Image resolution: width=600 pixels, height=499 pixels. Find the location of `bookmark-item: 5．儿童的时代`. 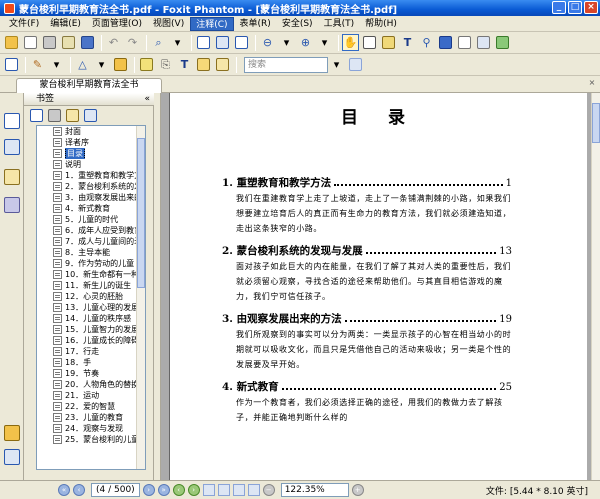

bookmark-item: 5．儿童的时代 is located at coordinates (91, 219).